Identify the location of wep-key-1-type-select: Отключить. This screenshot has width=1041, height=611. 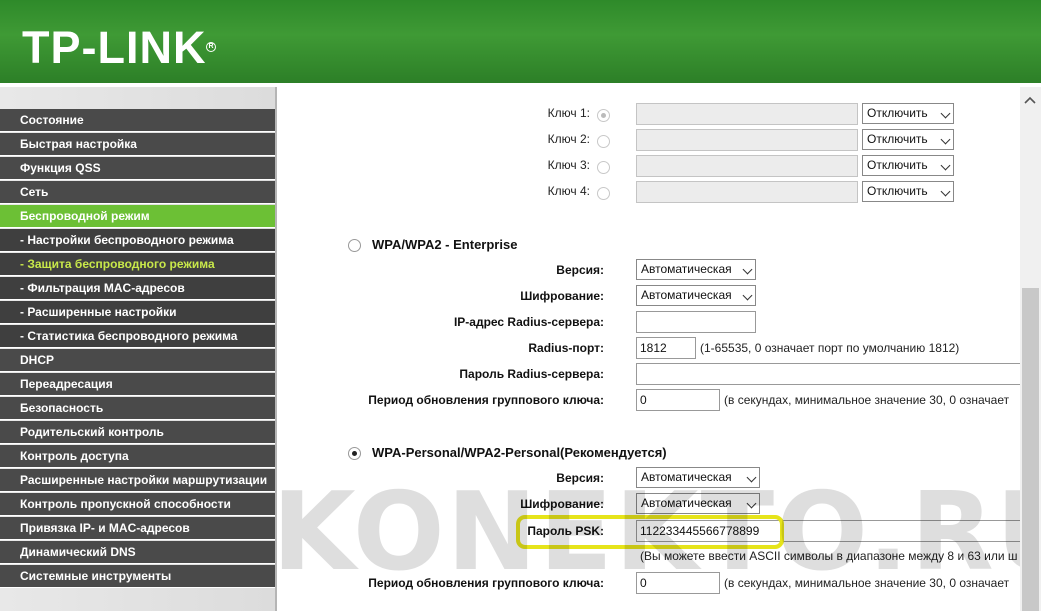
(908, 113).